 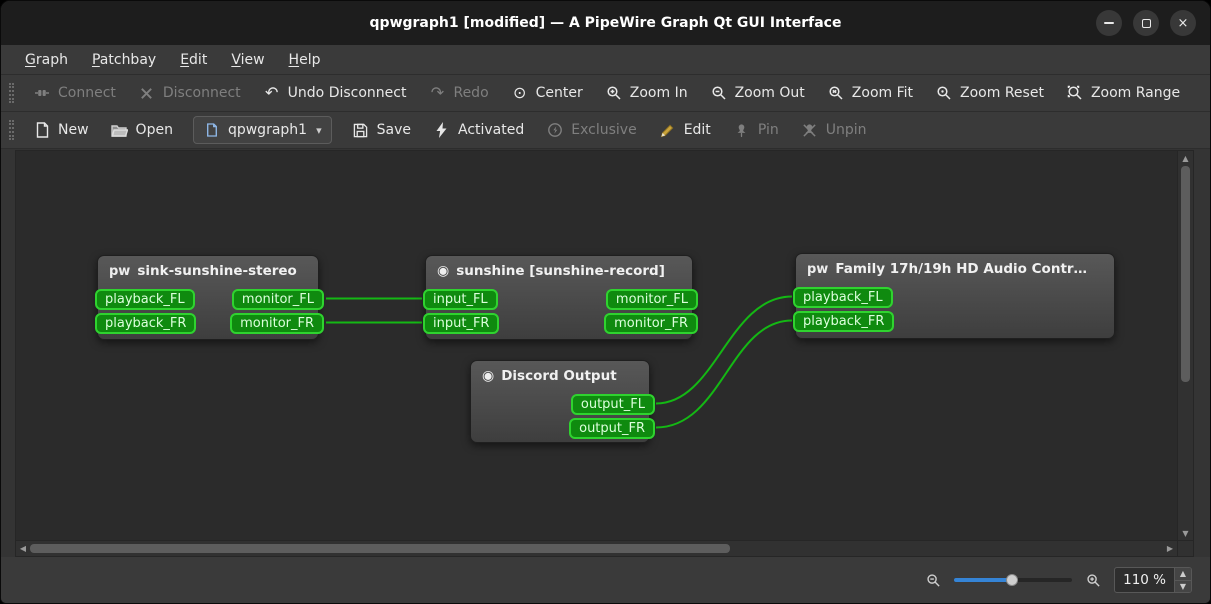 I want to click on maximize-button, so click(x=1146, y=23).